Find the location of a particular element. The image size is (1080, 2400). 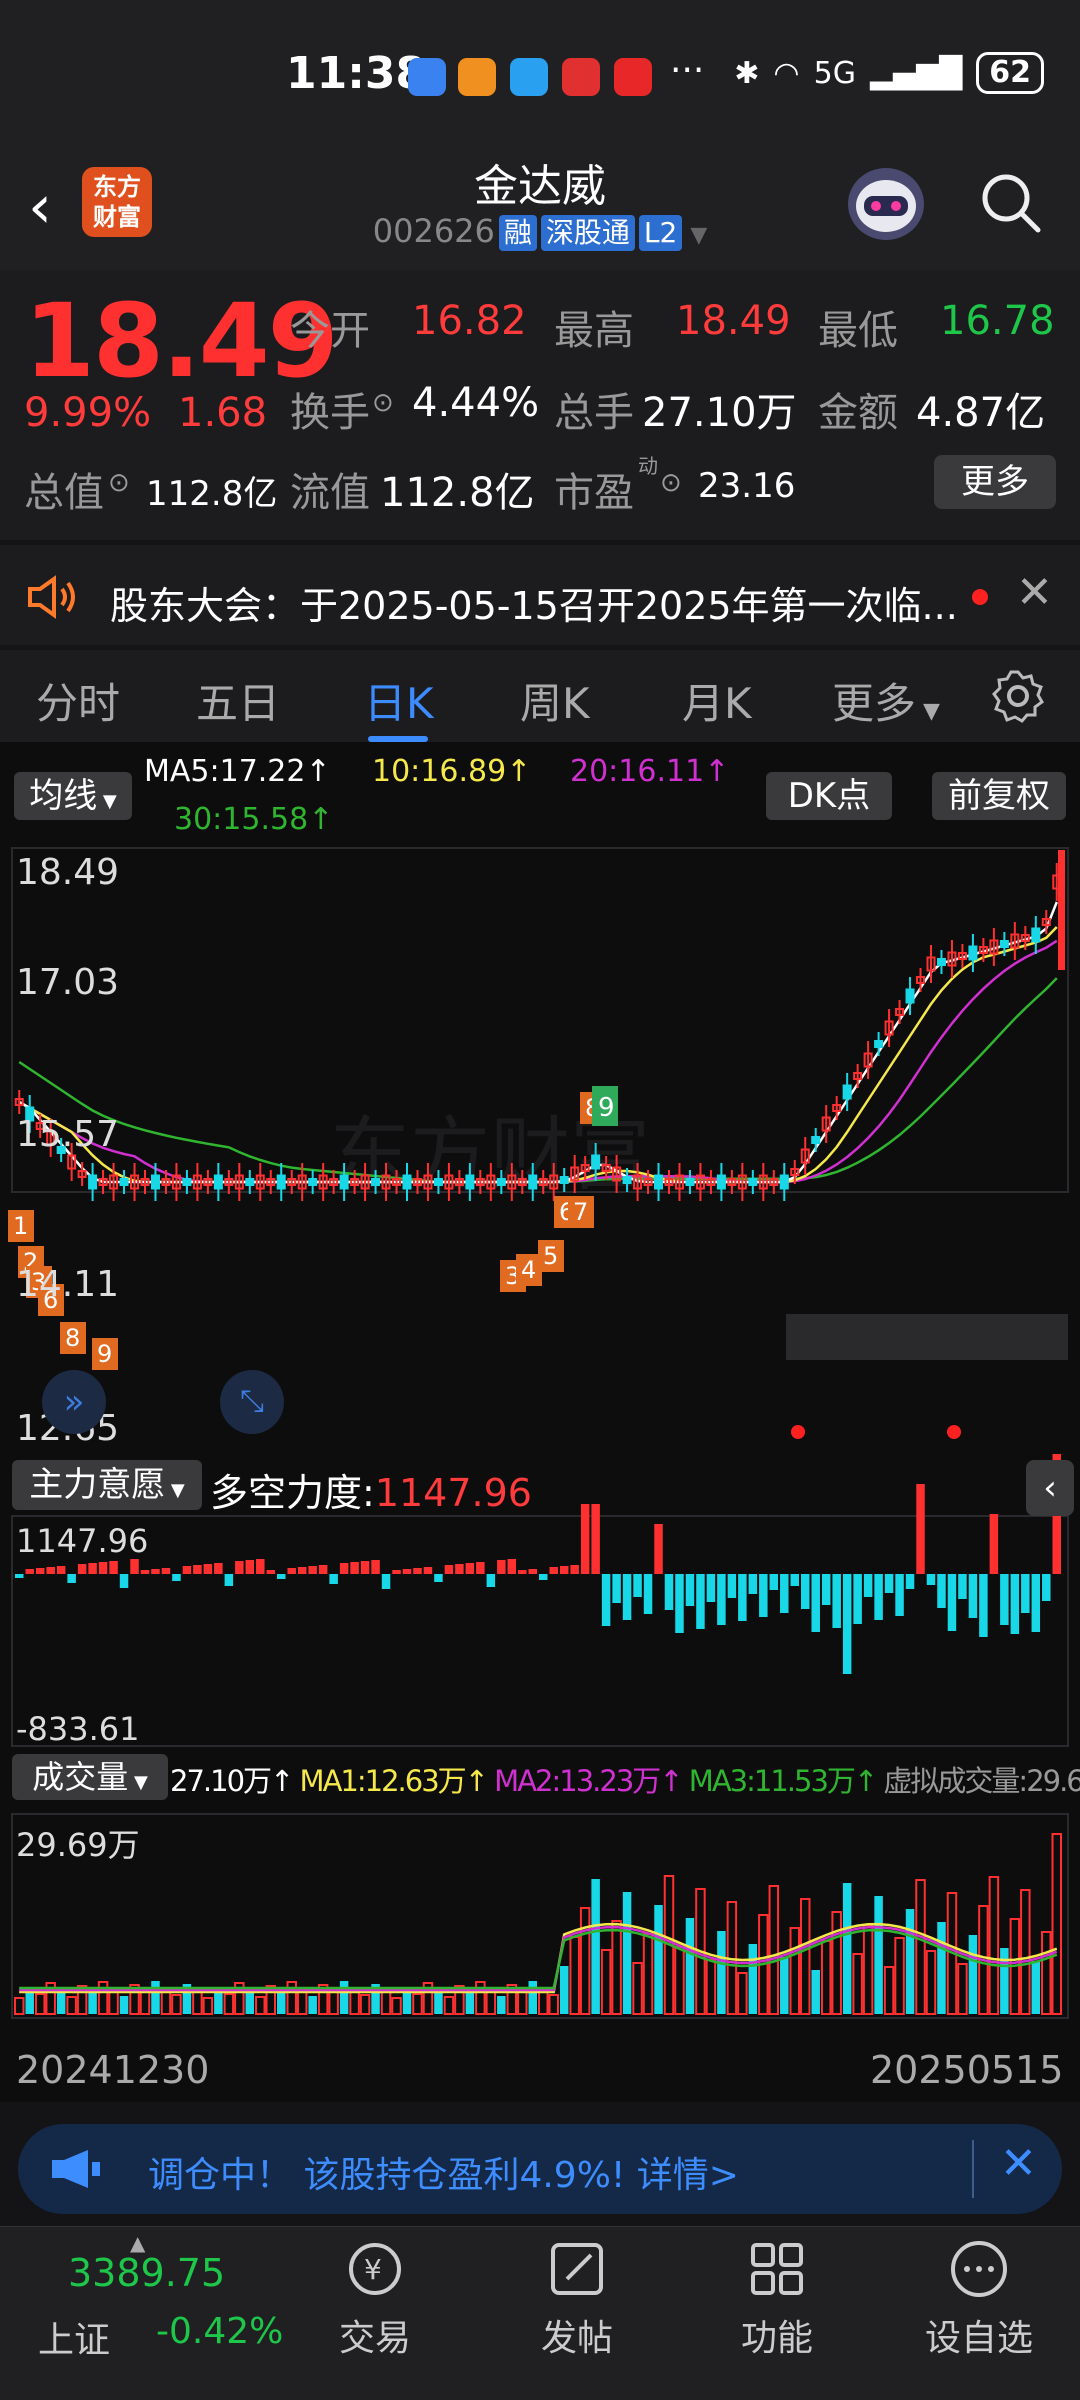

indicator-selector-button: 主力意愿 ▼ is located at coordinates (107, 1485).